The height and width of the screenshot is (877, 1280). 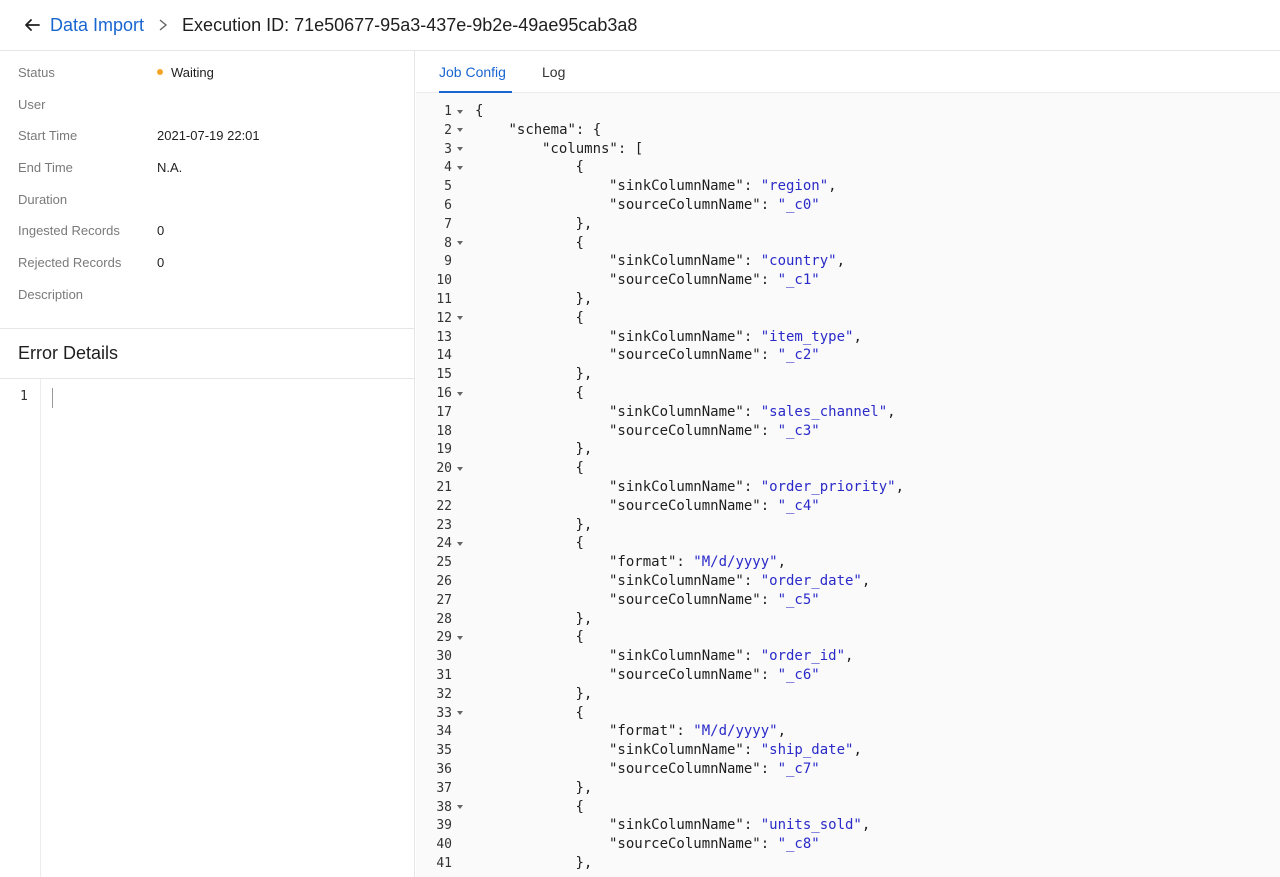 I want to click on status-value: Waiting, so click(x=192, y=72).